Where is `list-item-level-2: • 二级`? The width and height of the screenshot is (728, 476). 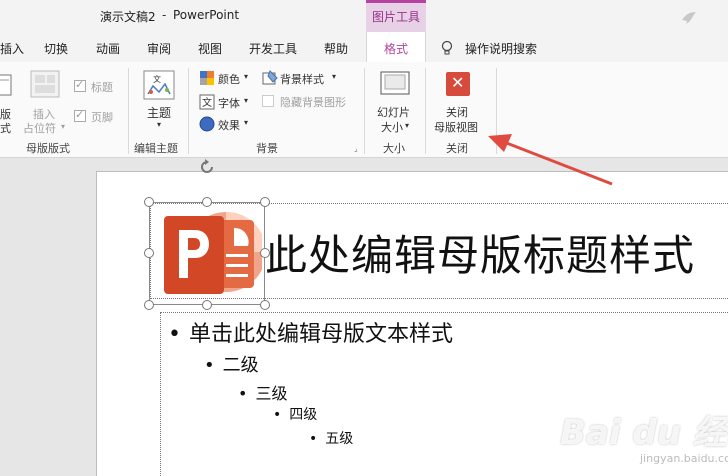 list-item-level-2: • 二级 is located at coordinates (231, 364).